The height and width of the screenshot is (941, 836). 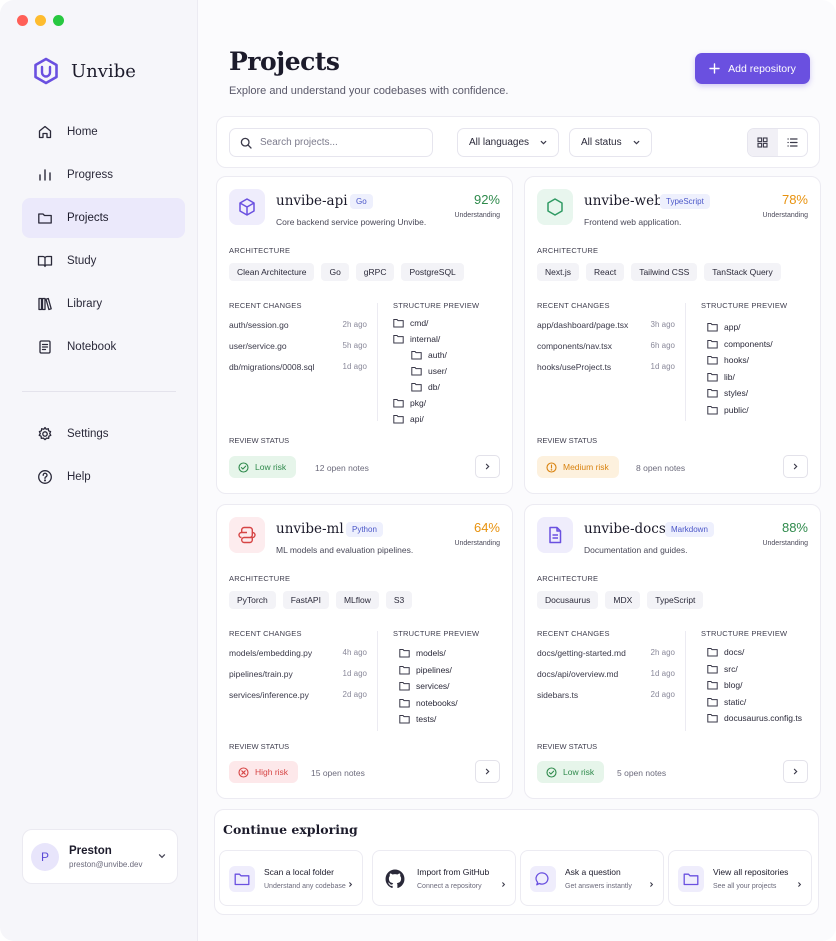 What do you see at coordinates (747, 652) in the screenshot?
I see `tree-folder: docs/` at bounding box center [747, 652].